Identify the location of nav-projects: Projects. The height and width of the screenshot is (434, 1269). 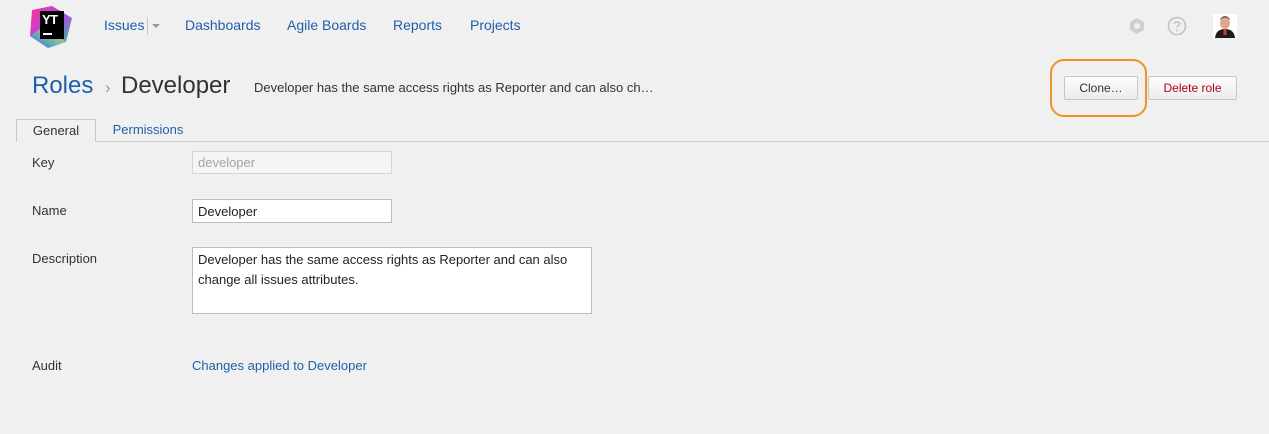
(495, 25).